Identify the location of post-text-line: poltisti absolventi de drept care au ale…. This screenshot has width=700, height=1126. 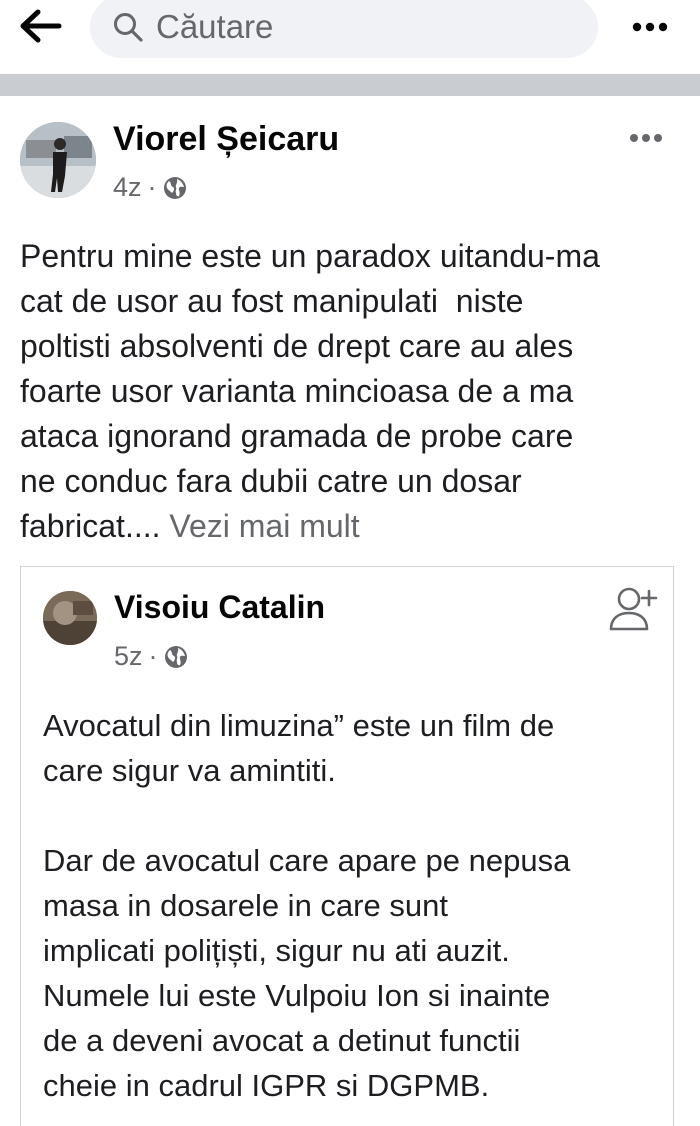
(297, 346).